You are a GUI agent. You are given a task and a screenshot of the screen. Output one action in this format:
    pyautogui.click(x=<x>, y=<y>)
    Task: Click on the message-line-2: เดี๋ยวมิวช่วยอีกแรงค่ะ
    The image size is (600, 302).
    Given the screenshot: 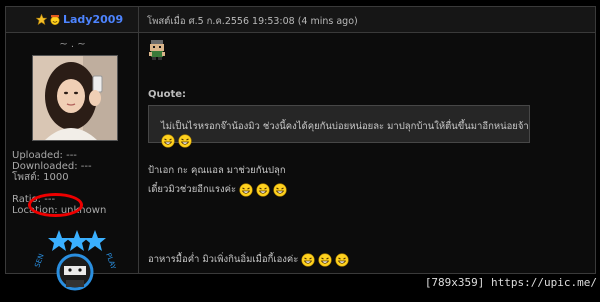 What is the action you would take?
    pyautogui.click(x=217, y=189)
    